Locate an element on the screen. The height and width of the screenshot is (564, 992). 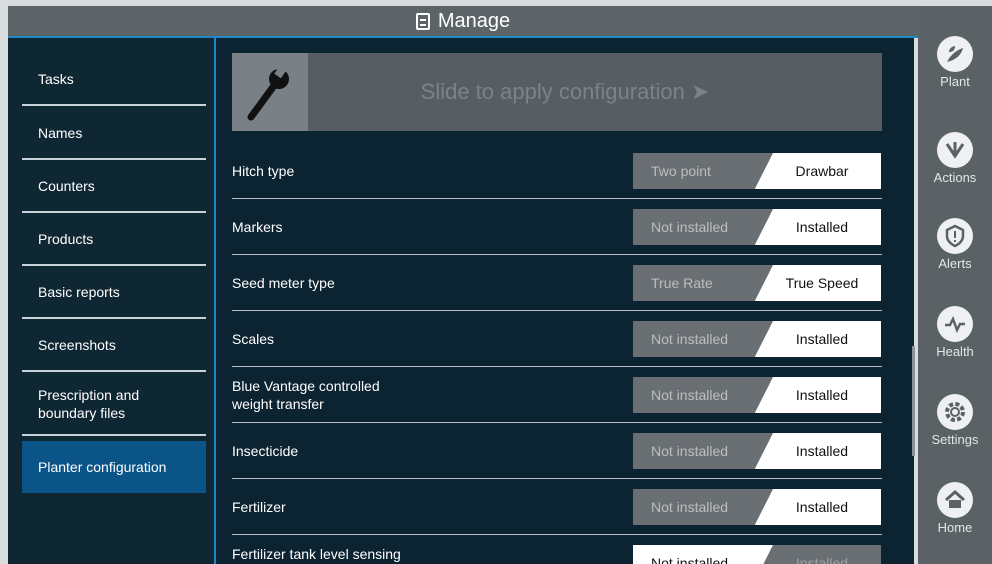
rail-label: Alerts is located at coordinates (955, 263).